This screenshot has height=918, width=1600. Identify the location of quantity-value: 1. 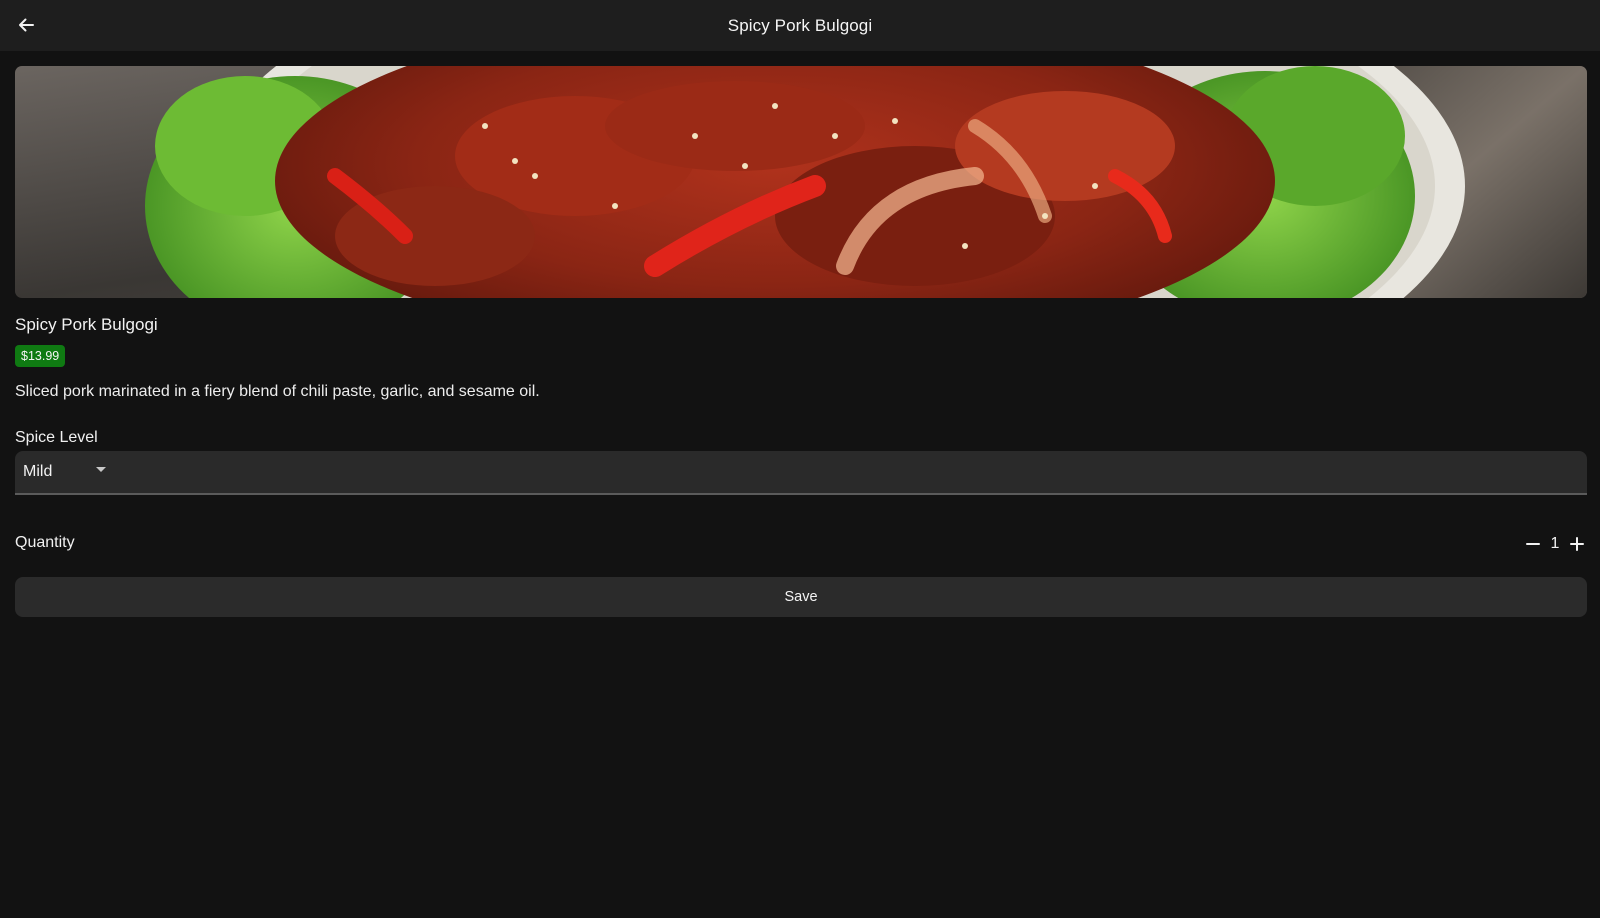
(1555, 543).